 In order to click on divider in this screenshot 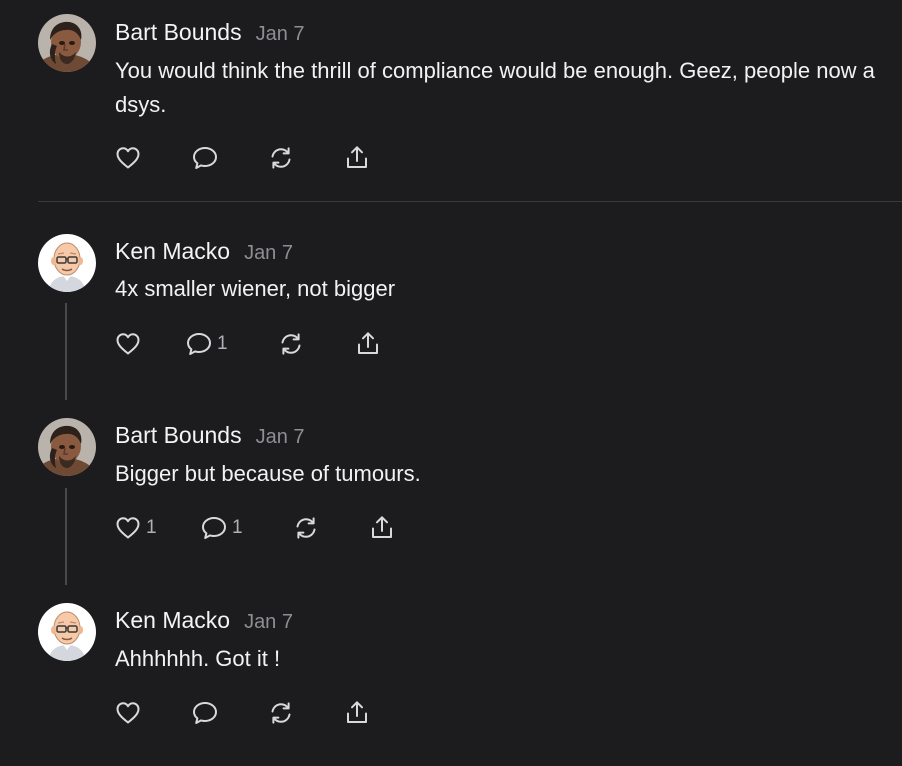, I will do `click(470, 201)`.